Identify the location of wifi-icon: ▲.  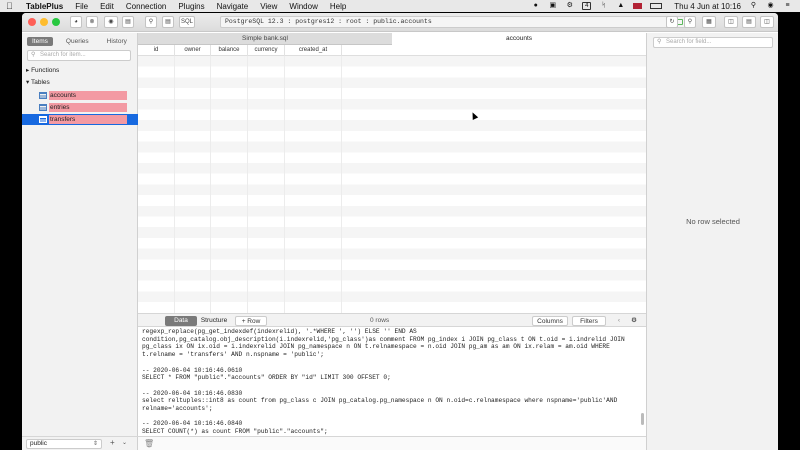
(620, 6).